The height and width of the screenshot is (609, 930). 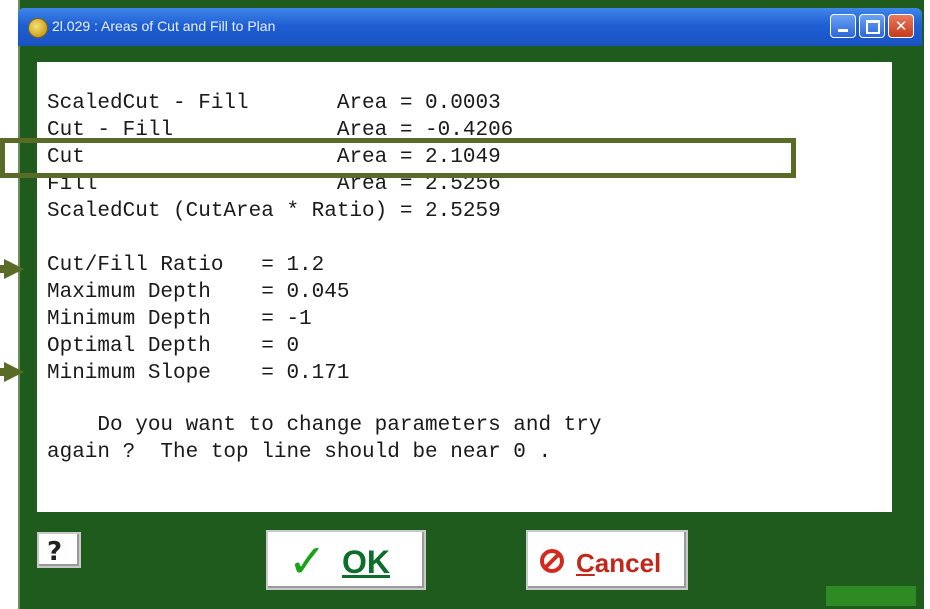 I want to click on cancel-button: Cancel, so click(x=607, y=560).